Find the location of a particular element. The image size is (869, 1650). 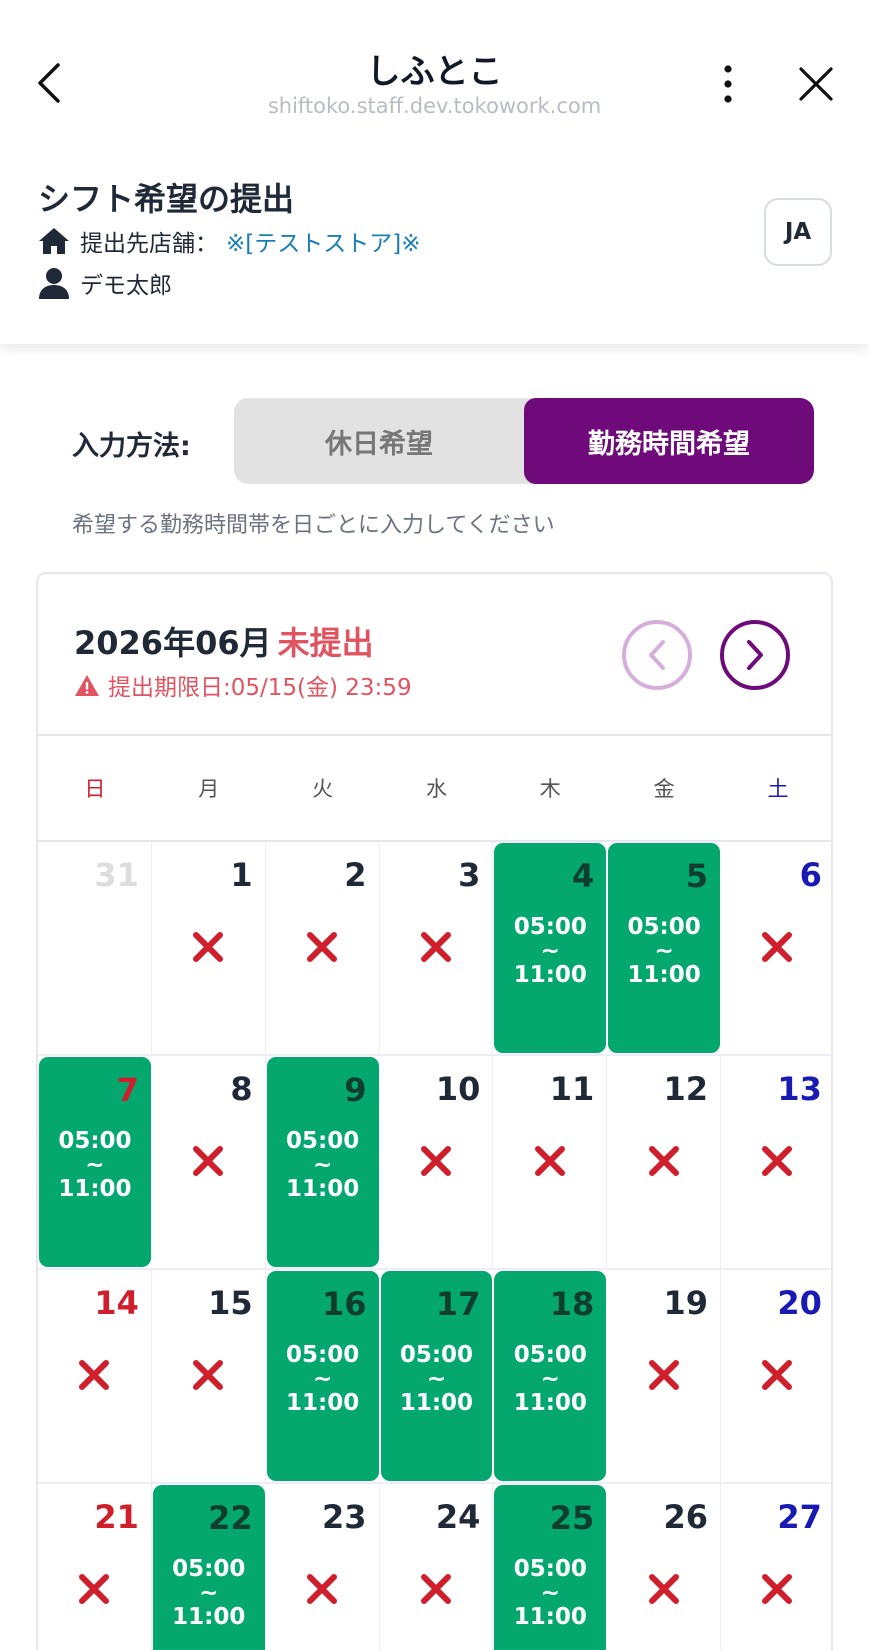

calendar-day-cell: 5 05:00 ~11:00 is located at coordinates (664, 948).